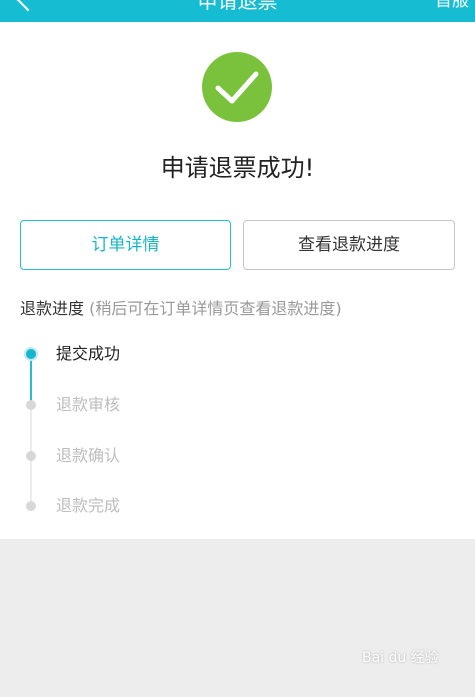 Image resolution: width=475 pixels, height=697 pixels. Describe the element at coordinates (237, 406) in the screenshot. I see `timeline-step: 退款审核` at that location.